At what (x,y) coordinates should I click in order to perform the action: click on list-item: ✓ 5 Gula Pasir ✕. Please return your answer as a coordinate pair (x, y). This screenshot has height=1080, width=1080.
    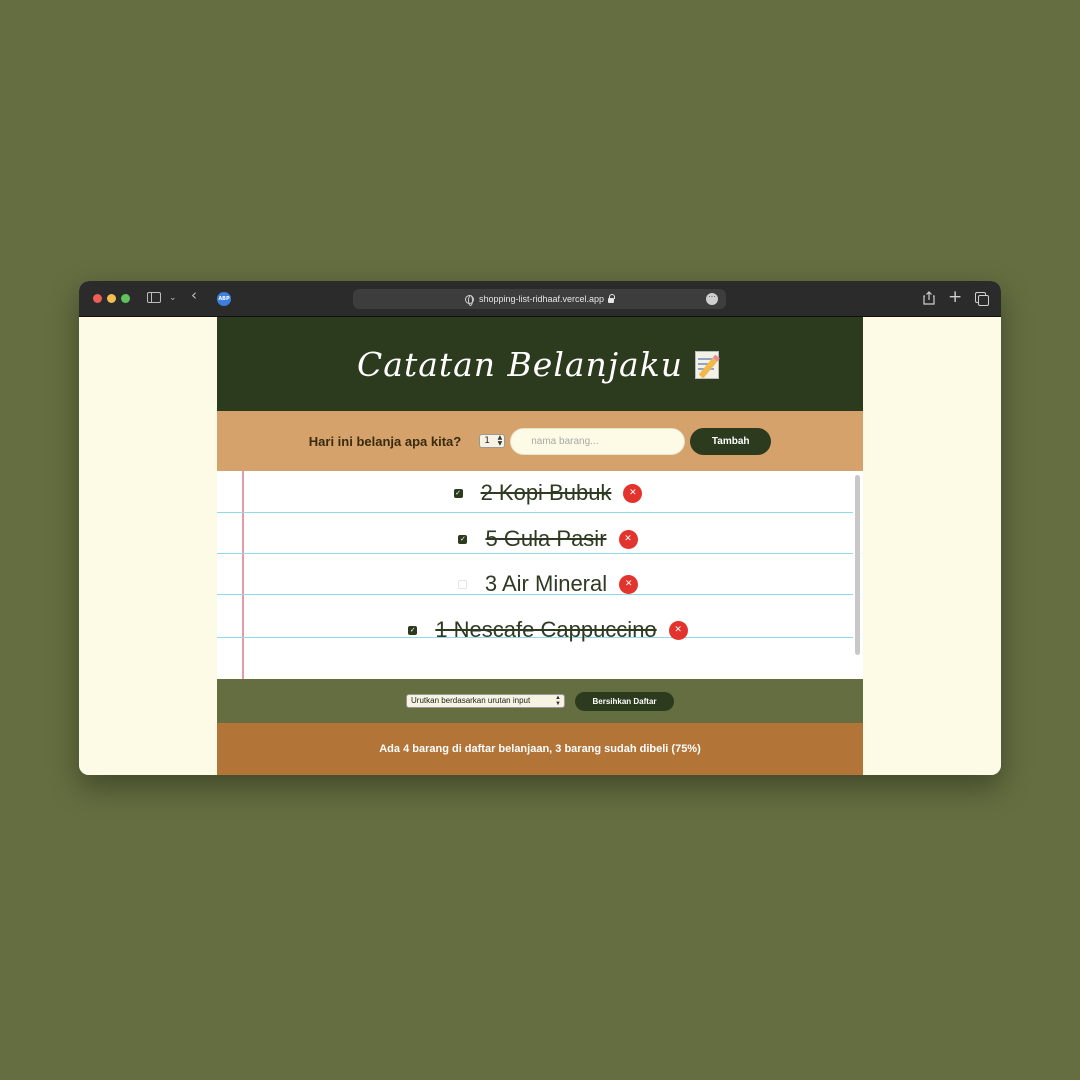
    Looking at the image, I should click on (548, 539).